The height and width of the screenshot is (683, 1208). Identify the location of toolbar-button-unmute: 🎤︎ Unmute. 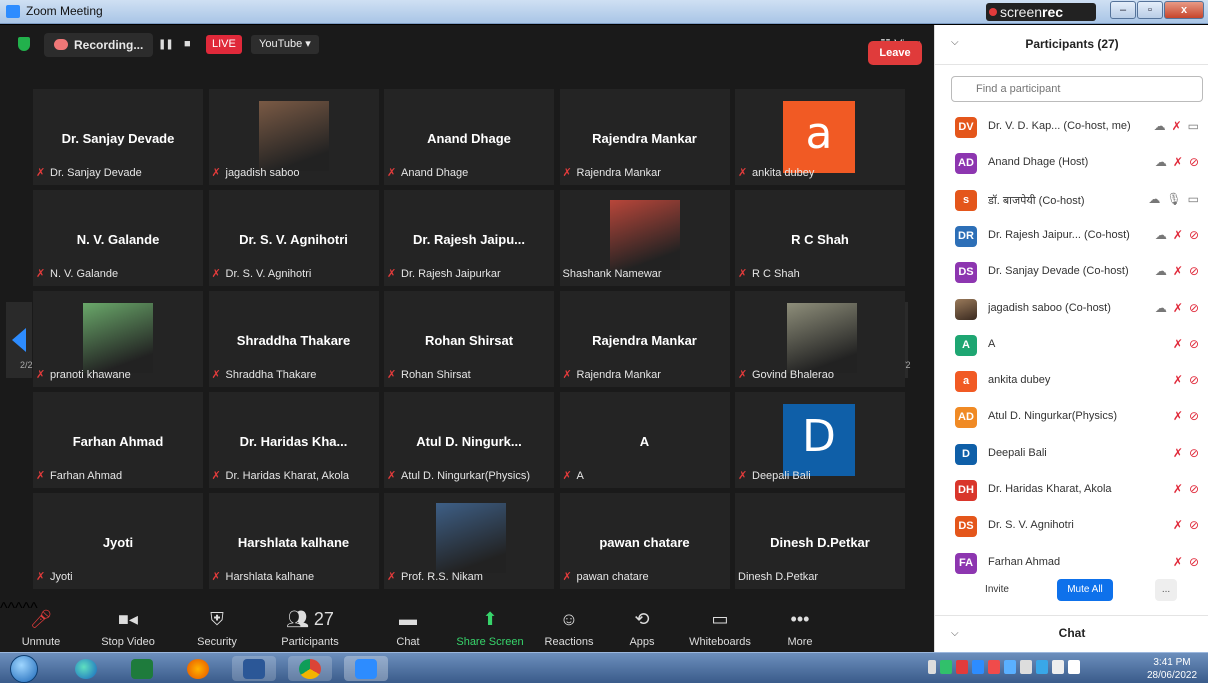
(43, 627).